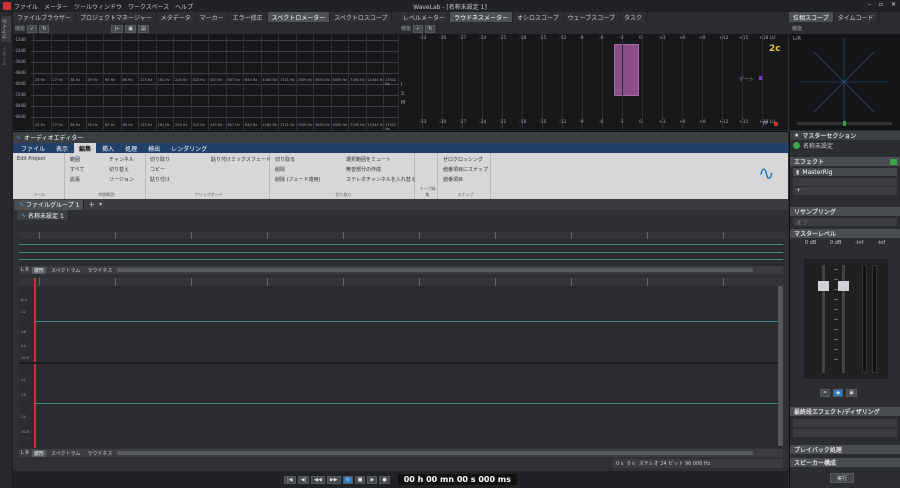  I want to click on ribbon-tab-0: ファイル, so click(33, 148).